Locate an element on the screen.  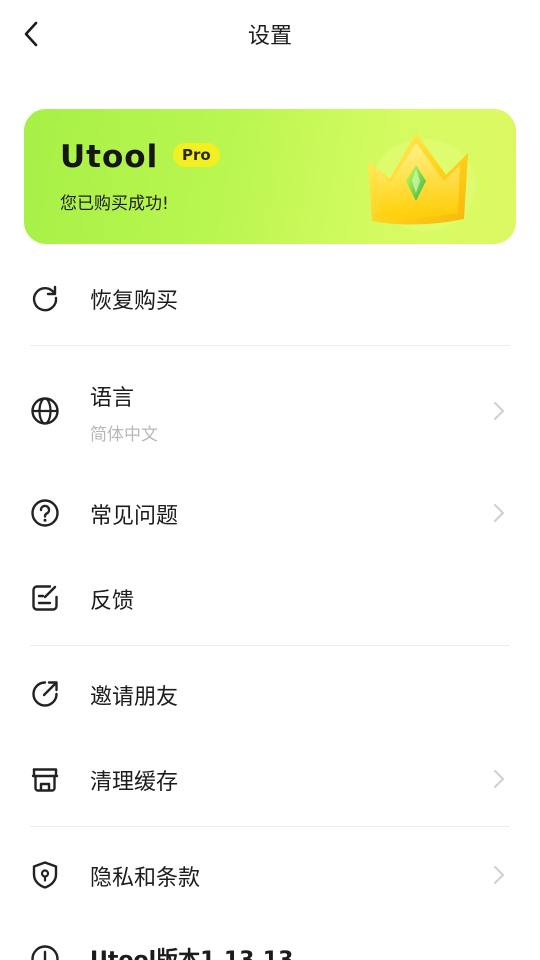
version-row: Utool版本1.13.13 is located at coordinates (270, 945).